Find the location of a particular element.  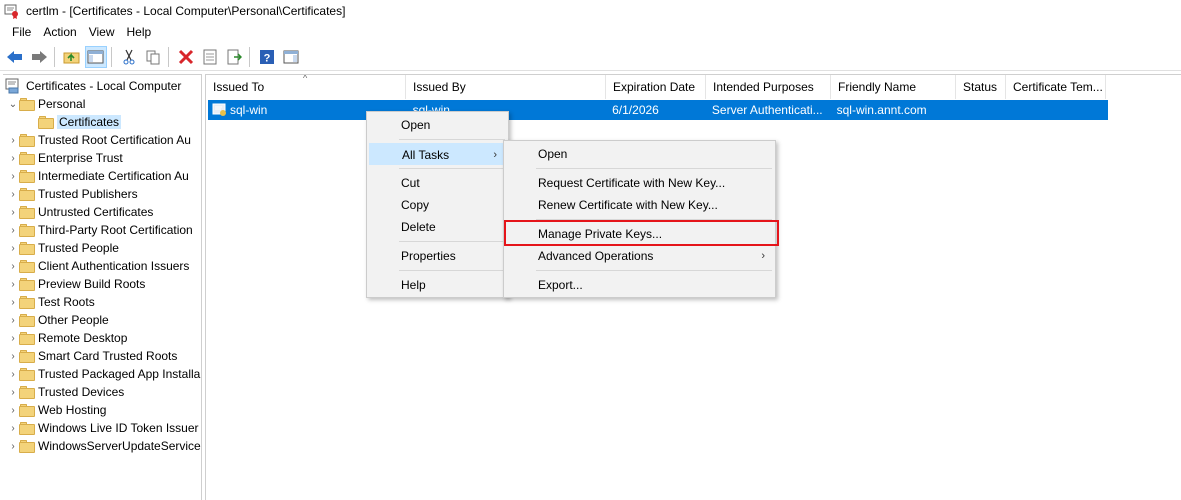

tree-root: Certificates - Local Computer is located at coordinates (93, 86).